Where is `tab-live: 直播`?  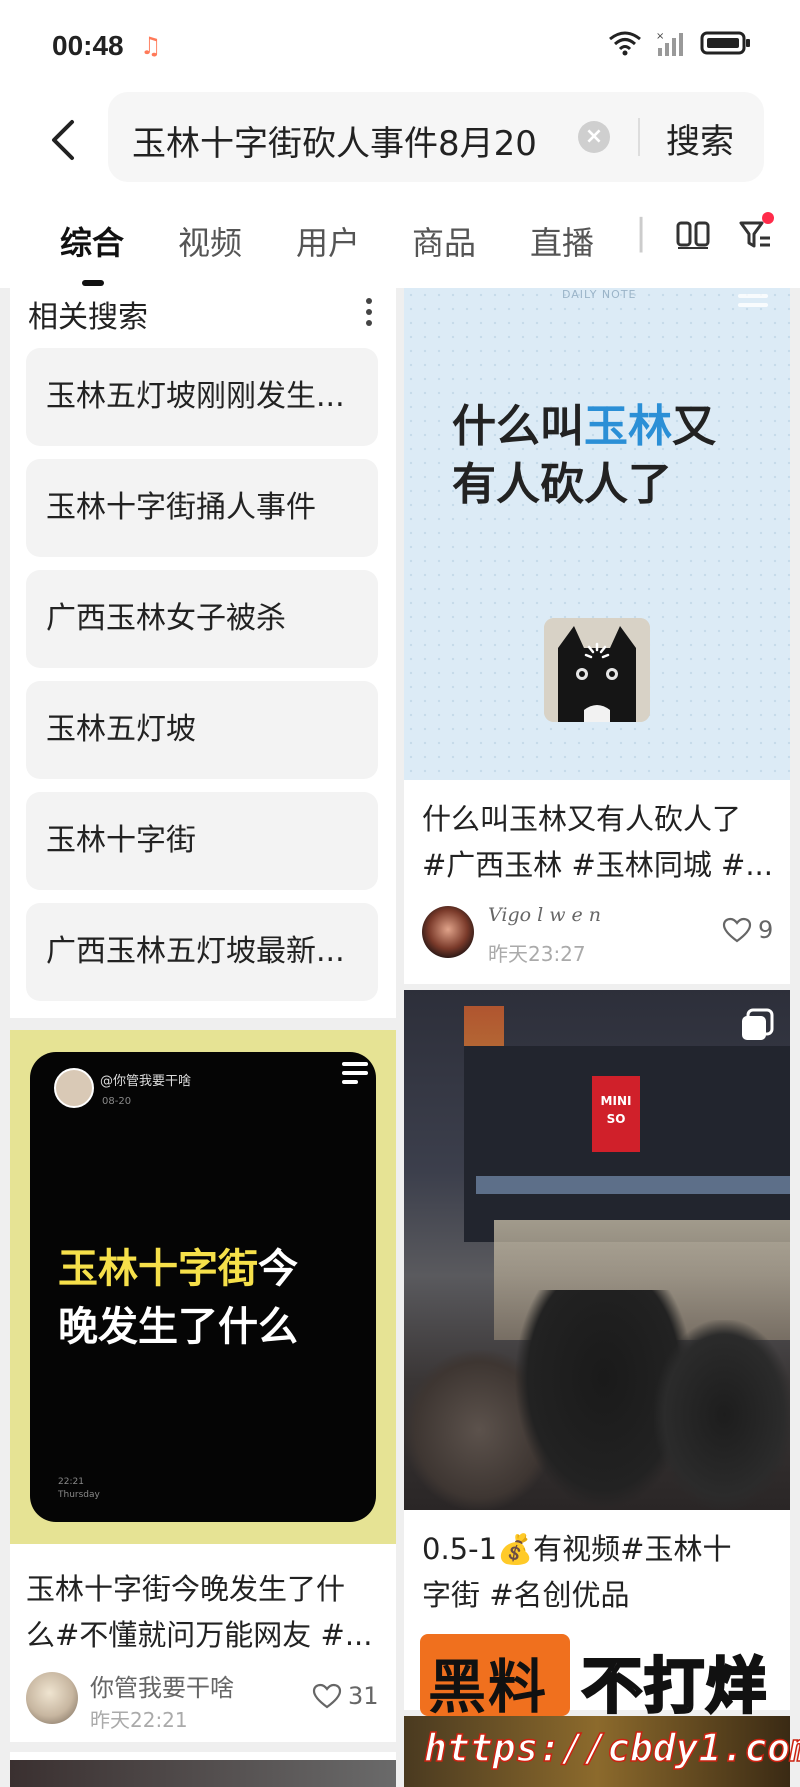
tab-live: 直播 is located at coordinates (562, 241).